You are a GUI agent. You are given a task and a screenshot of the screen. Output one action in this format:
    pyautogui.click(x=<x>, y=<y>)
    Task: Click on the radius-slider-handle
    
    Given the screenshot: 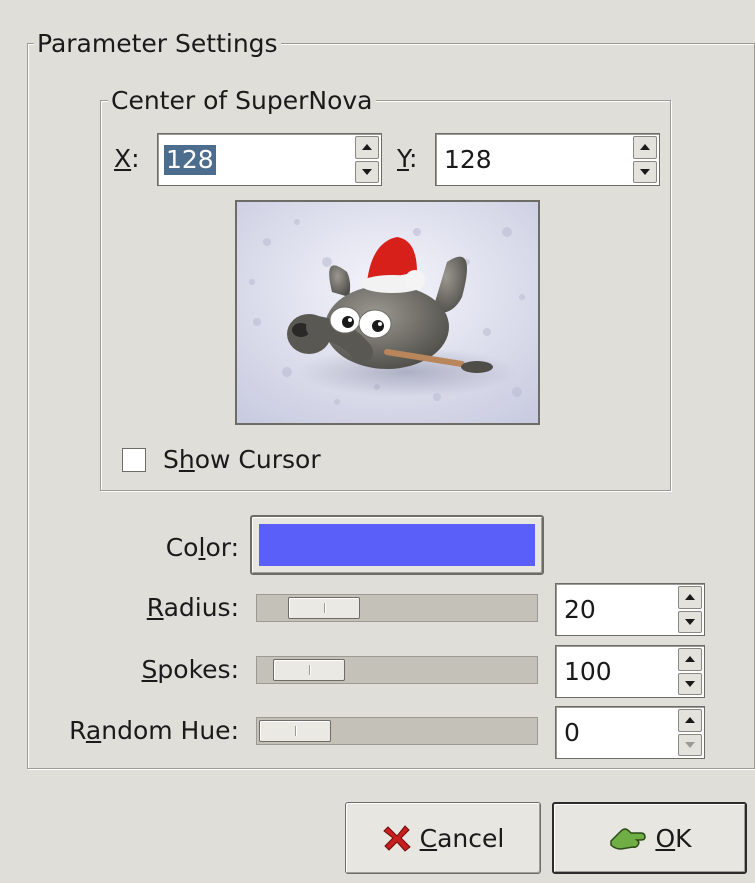 What is the action you would take?
    pyautogui.click(x=323, y=608)
    